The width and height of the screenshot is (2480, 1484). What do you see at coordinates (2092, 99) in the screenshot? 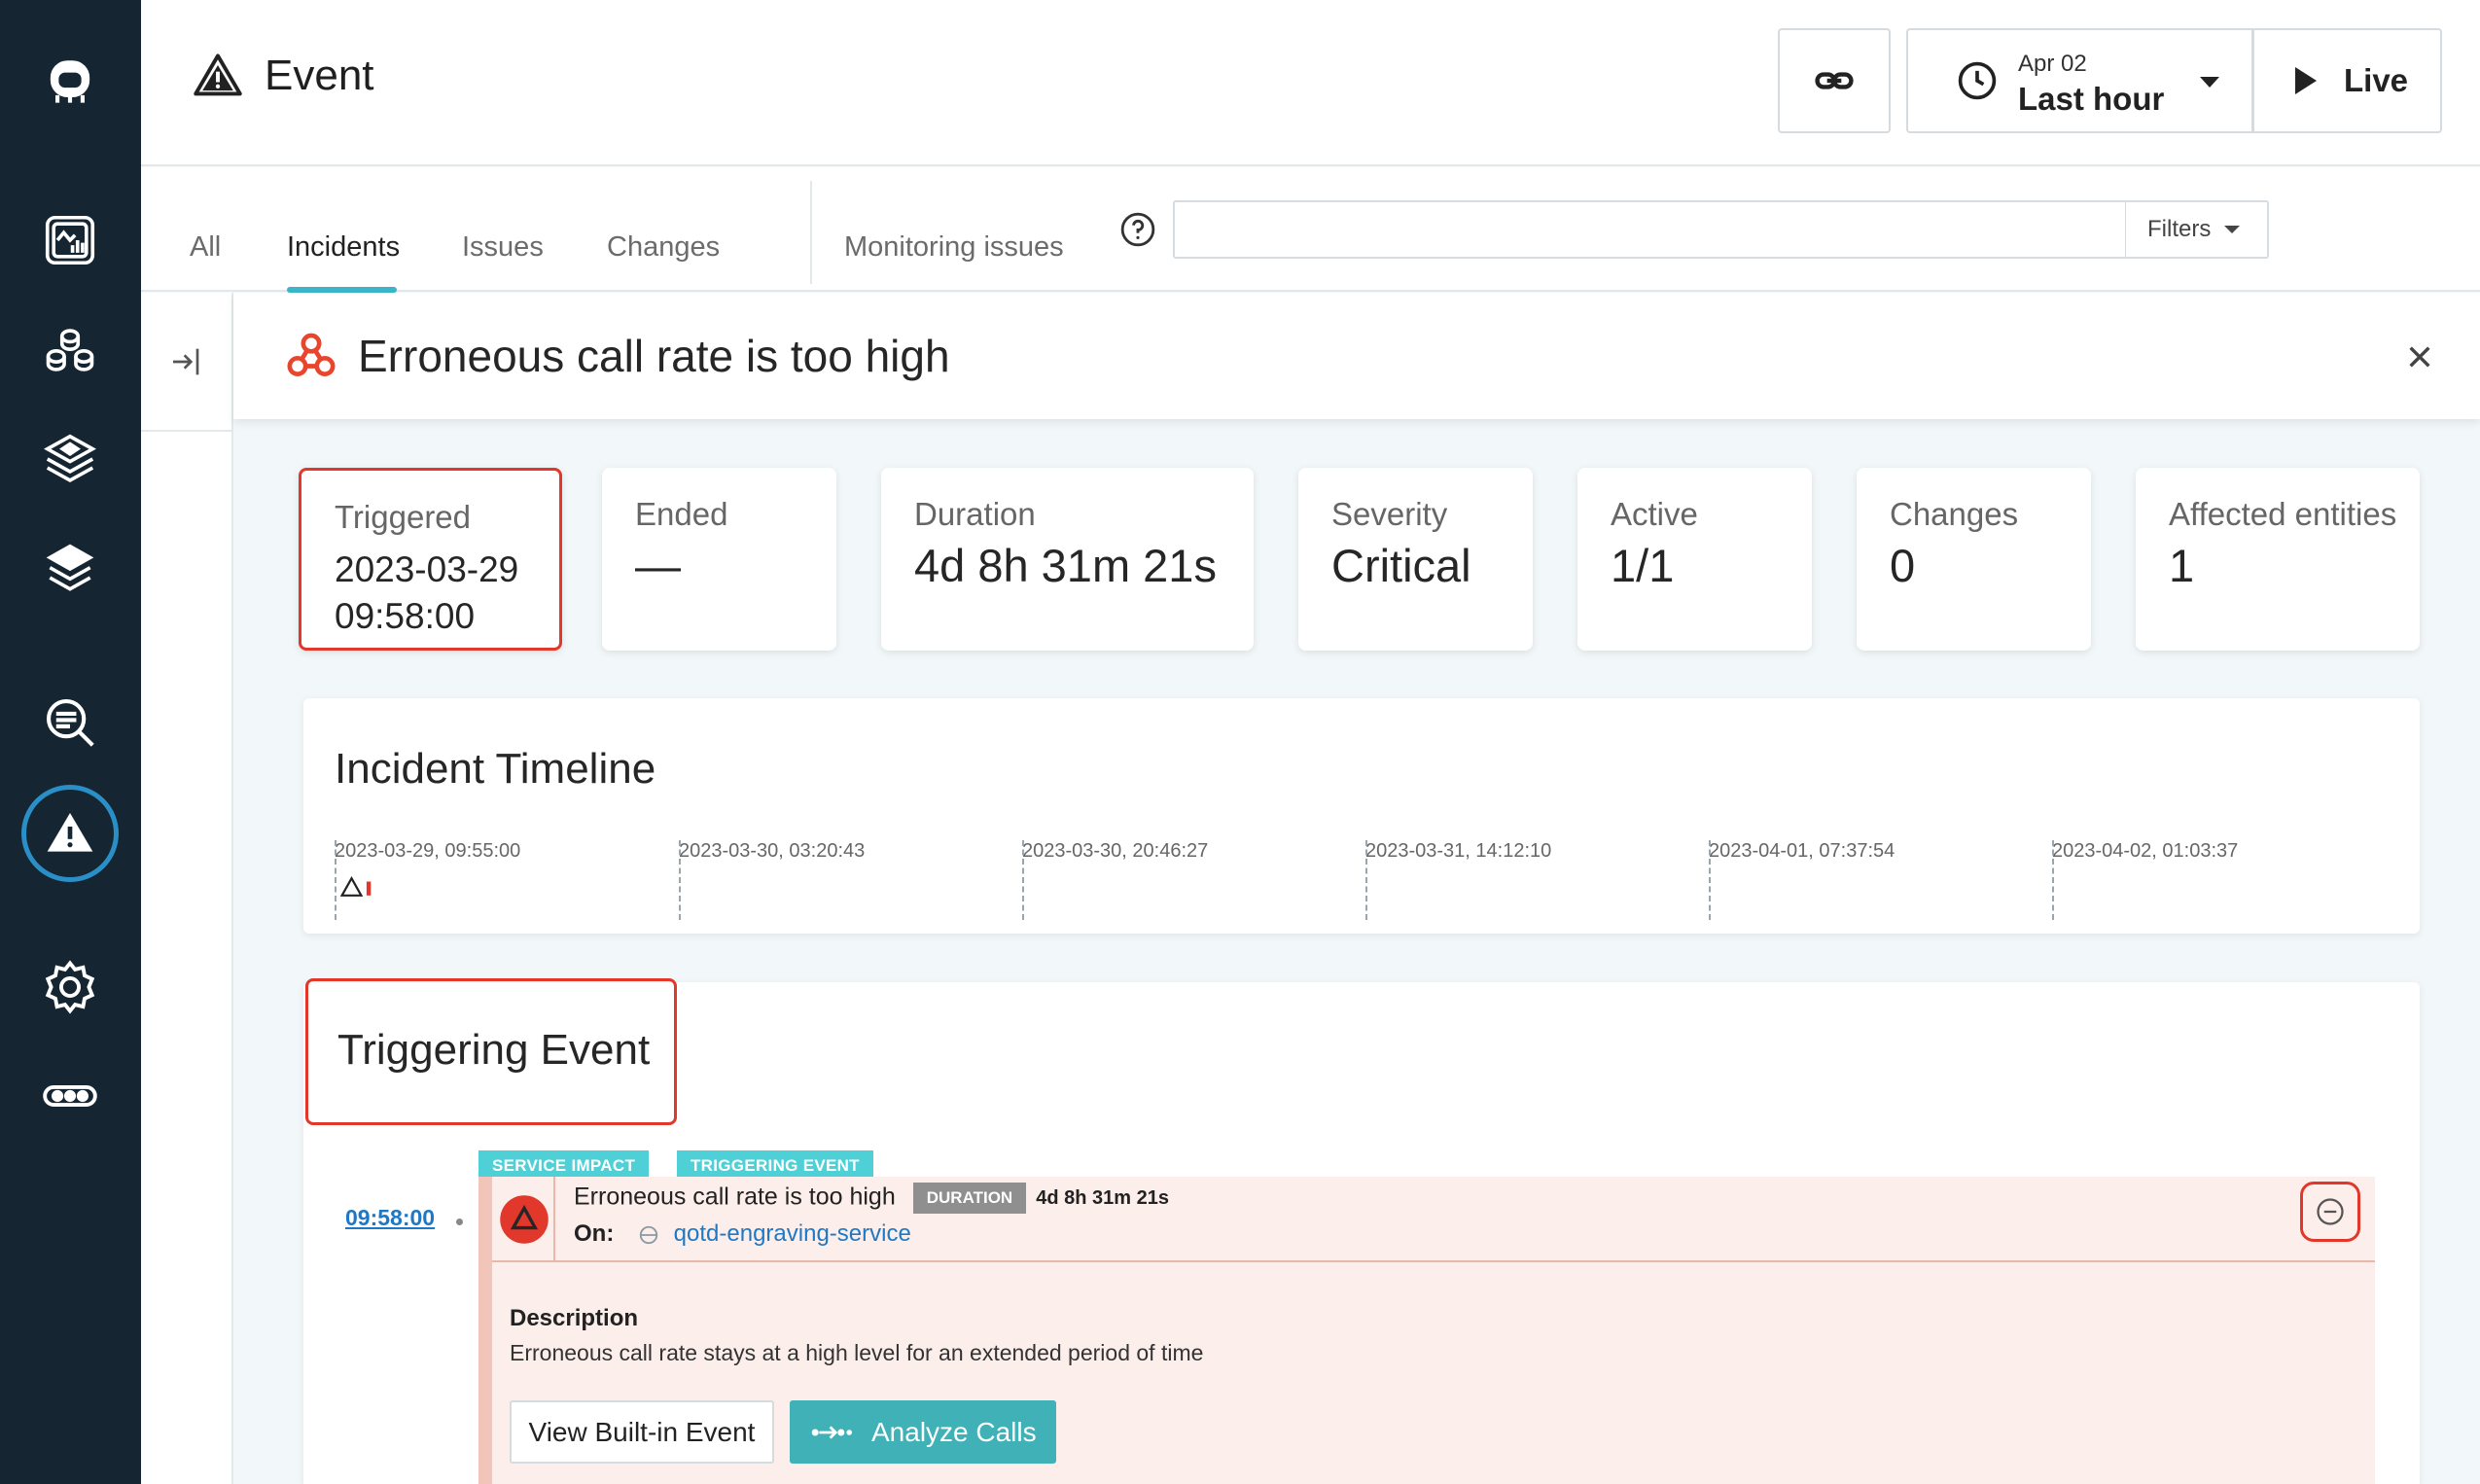
I see `time-range-label: Last hour` at bounding box center [2092, 99].